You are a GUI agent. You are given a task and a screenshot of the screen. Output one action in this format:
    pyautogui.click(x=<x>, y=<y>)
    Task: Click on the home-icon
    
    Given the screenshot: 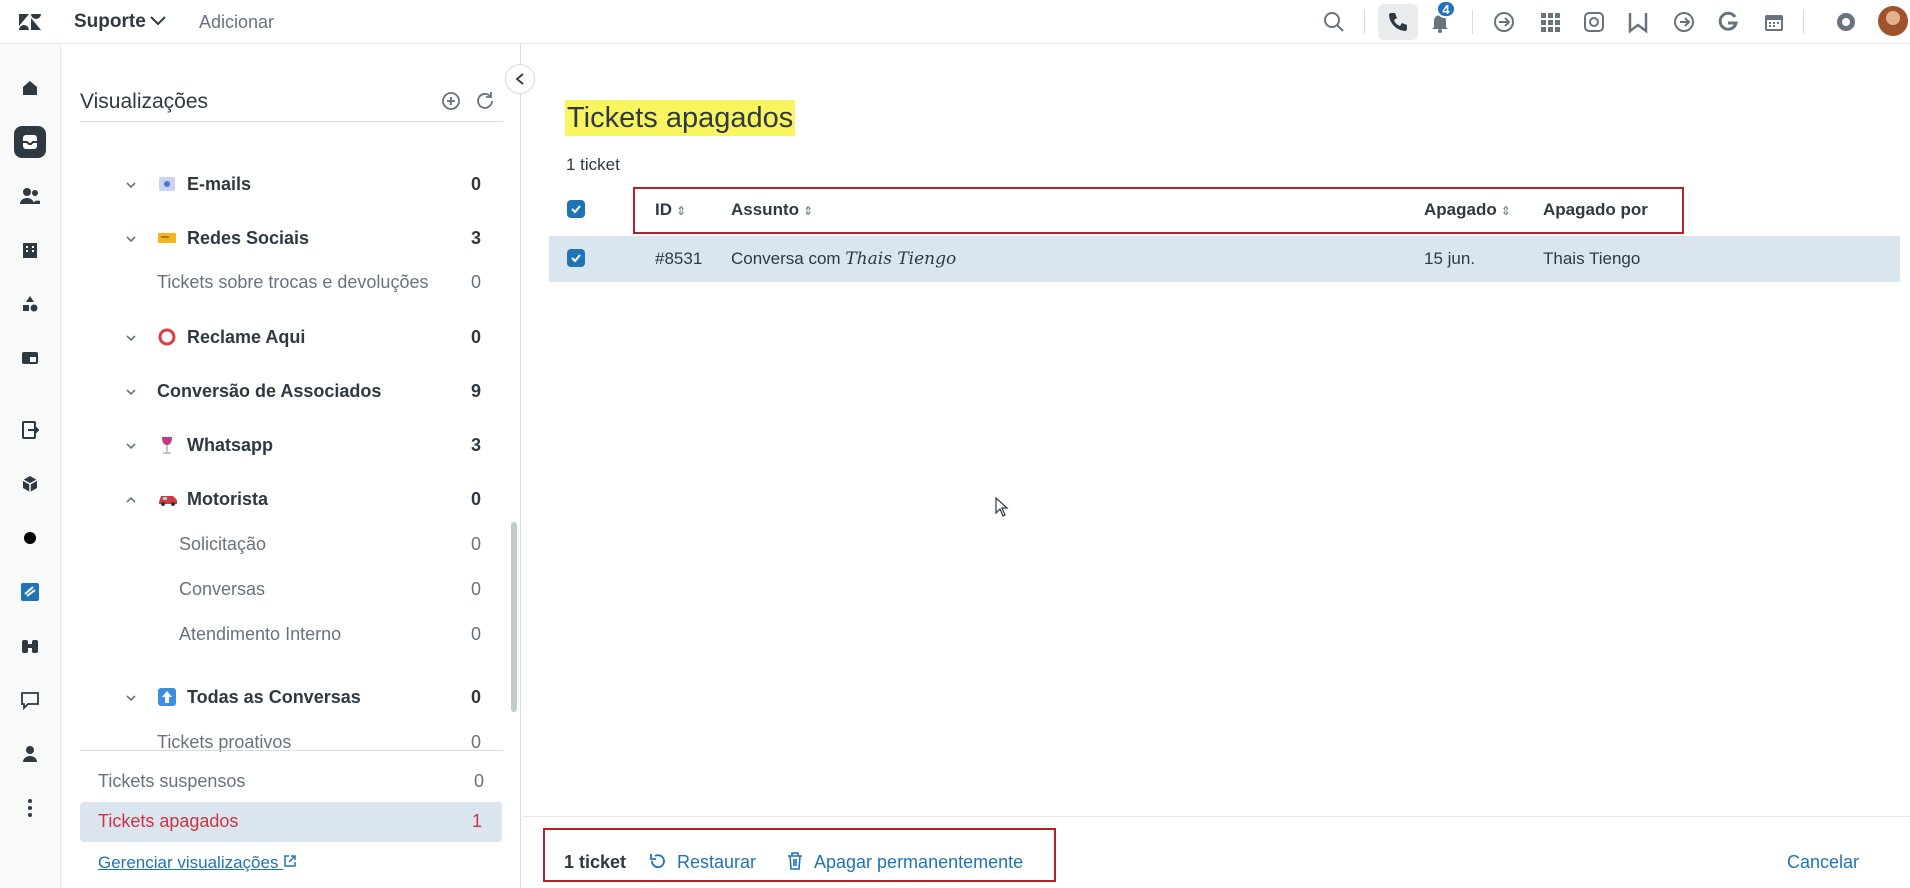 What is the action you would take?
    pyautogui.click(x=30, y=88)
    